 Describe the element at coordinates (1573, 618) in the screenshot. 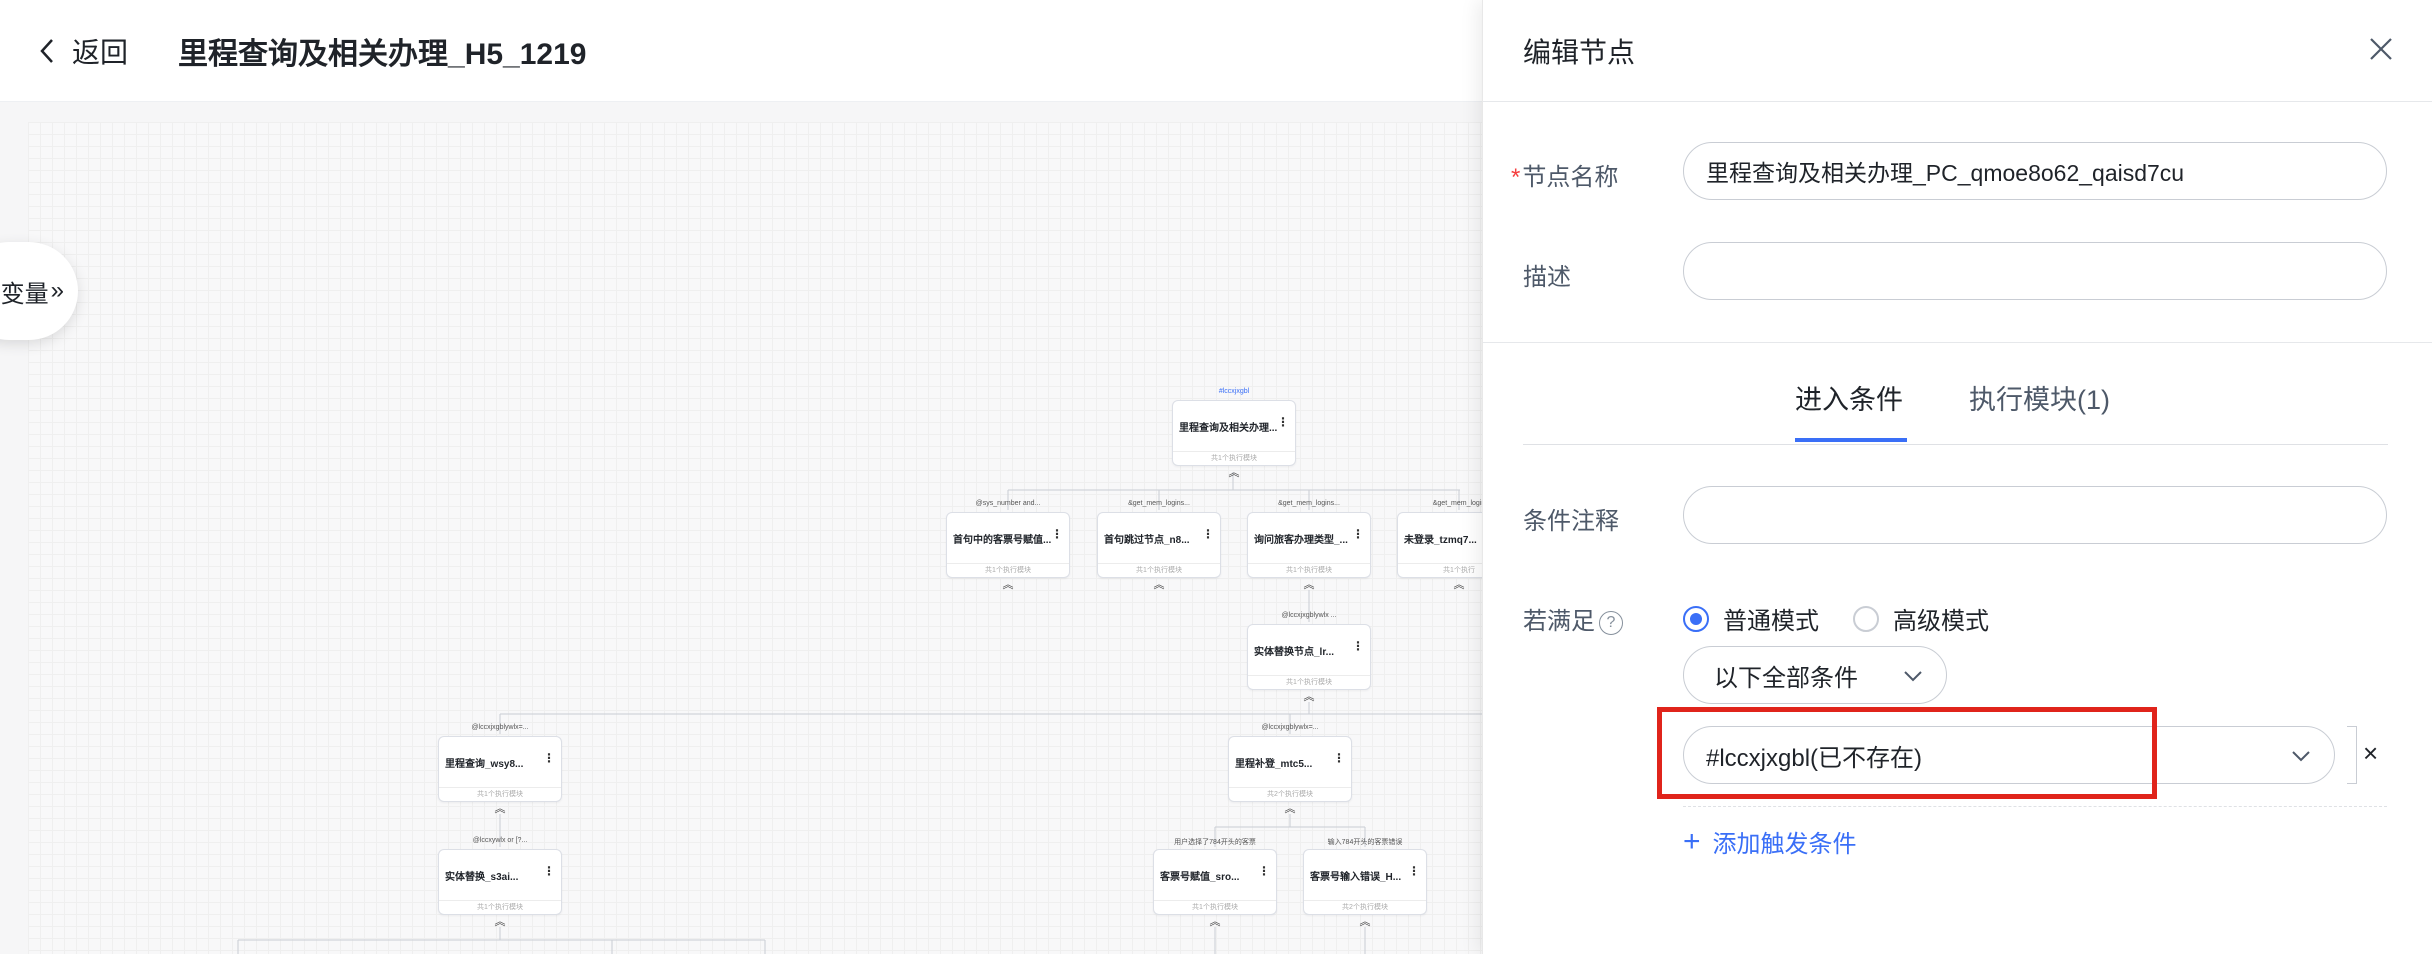

I see `satisfy-label: 若满足?` at that location.